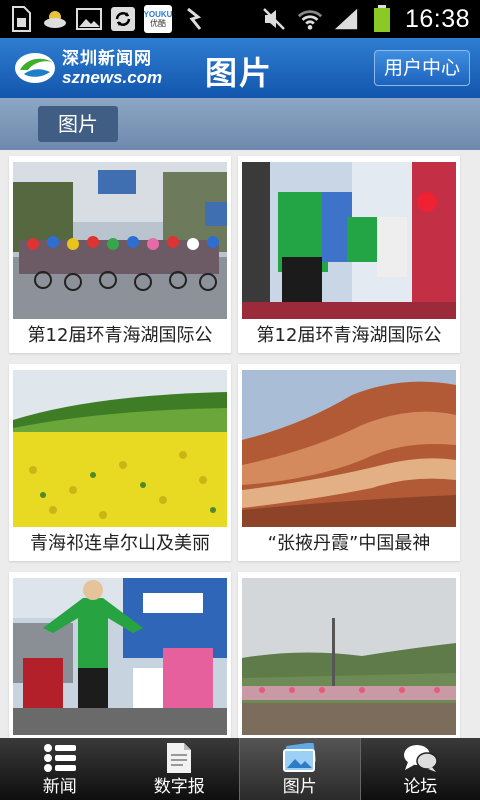  What do you see at coordinates (120, 240) in the screenshot?
I see `cycling-race-photo` at bounding box center [120, 240].